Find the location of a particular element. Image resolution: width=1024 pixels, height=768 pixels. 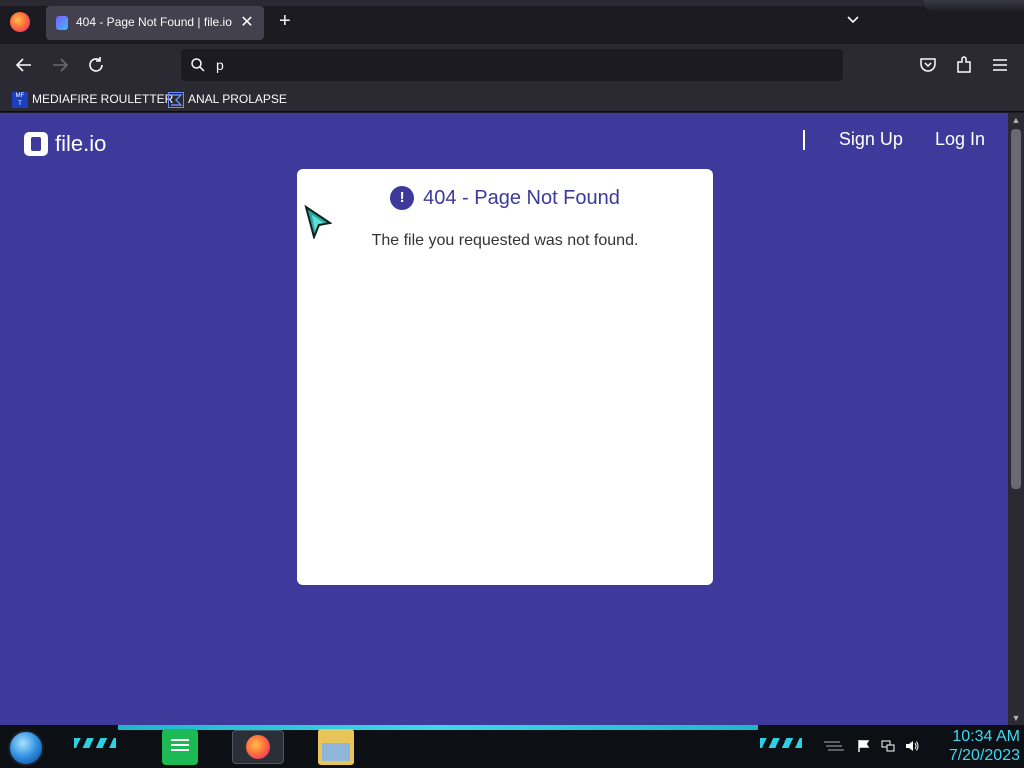

network-icon is located at coordinates (888, 746).